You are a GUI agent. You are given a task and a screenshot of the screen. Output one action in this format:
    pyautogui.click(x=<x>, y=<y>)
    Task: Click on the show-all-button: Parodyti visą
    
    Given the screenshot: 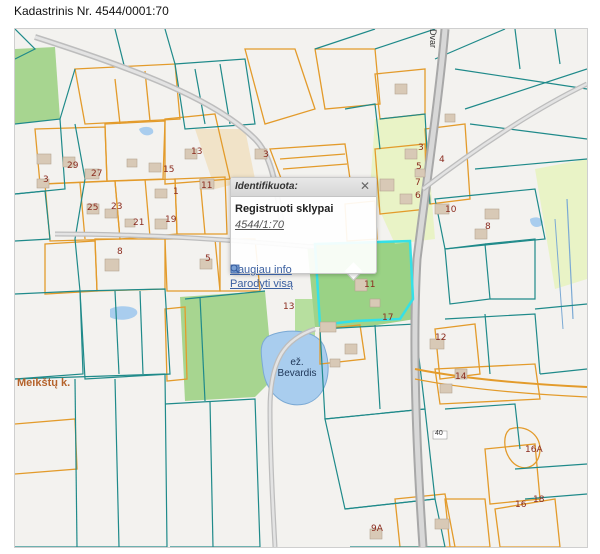 What is the action you would take?
    pyautogui.click(x=261, y=277)
    